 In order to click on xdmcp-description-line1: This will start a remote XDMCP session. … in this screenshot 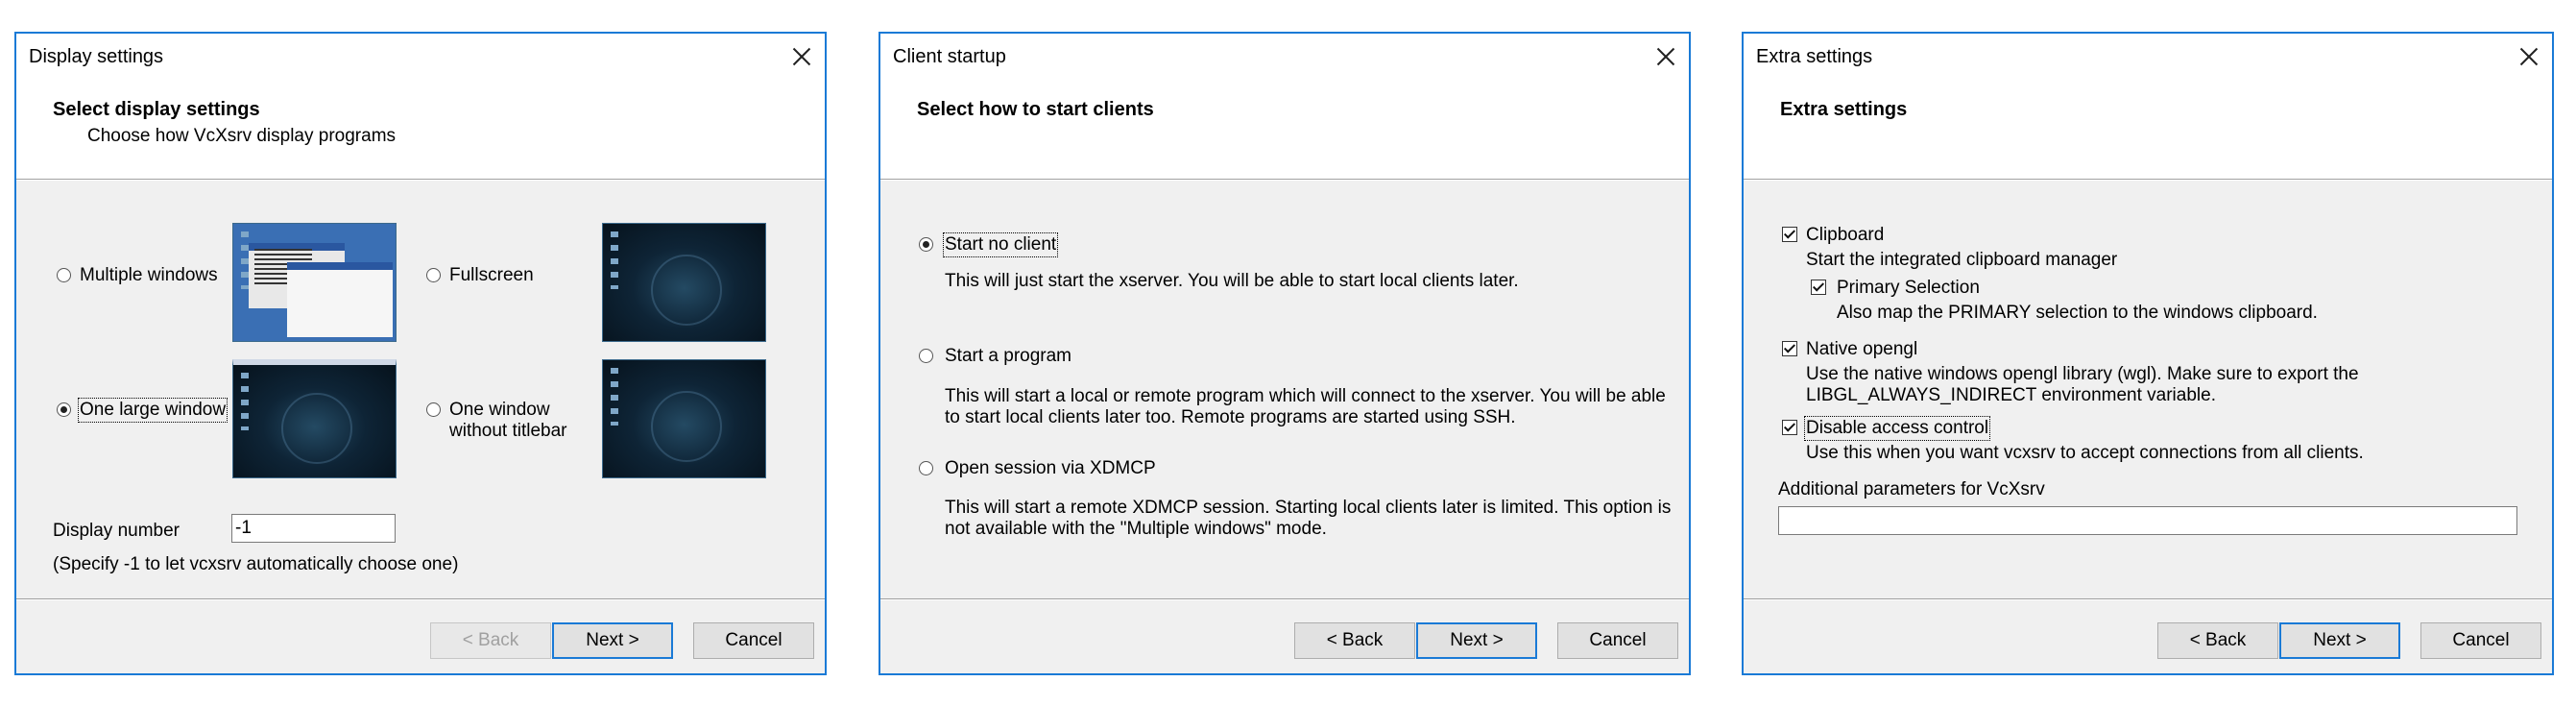, I will do `click(1308, 508)`.